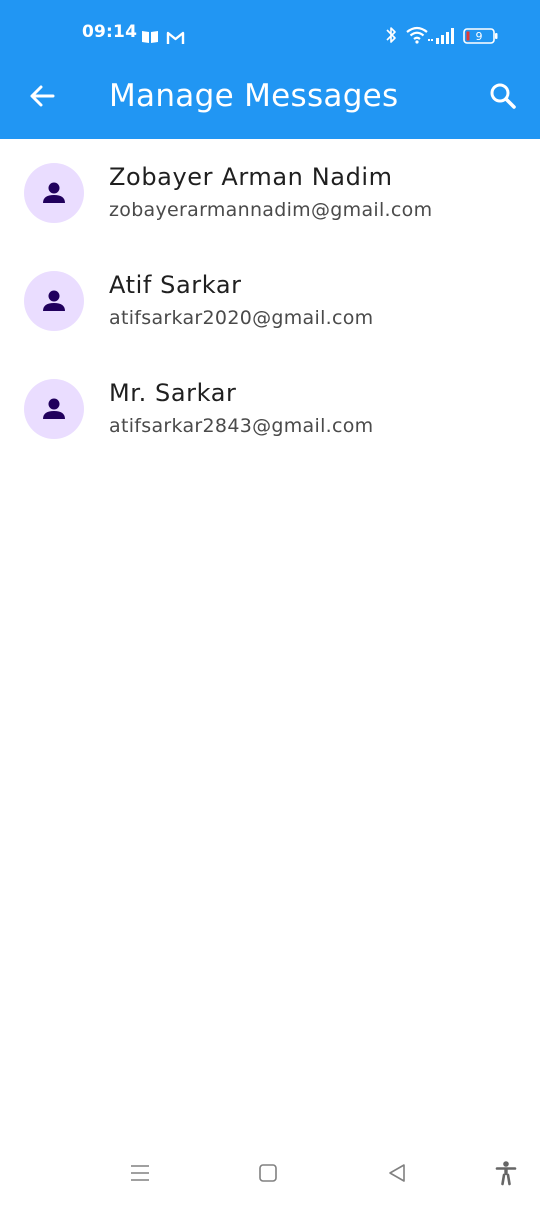 The height and width of the screenshot is (1206, 540). Describe the element at coordinates (150, 37) in the screenshot. I see `book-icon` at that location.